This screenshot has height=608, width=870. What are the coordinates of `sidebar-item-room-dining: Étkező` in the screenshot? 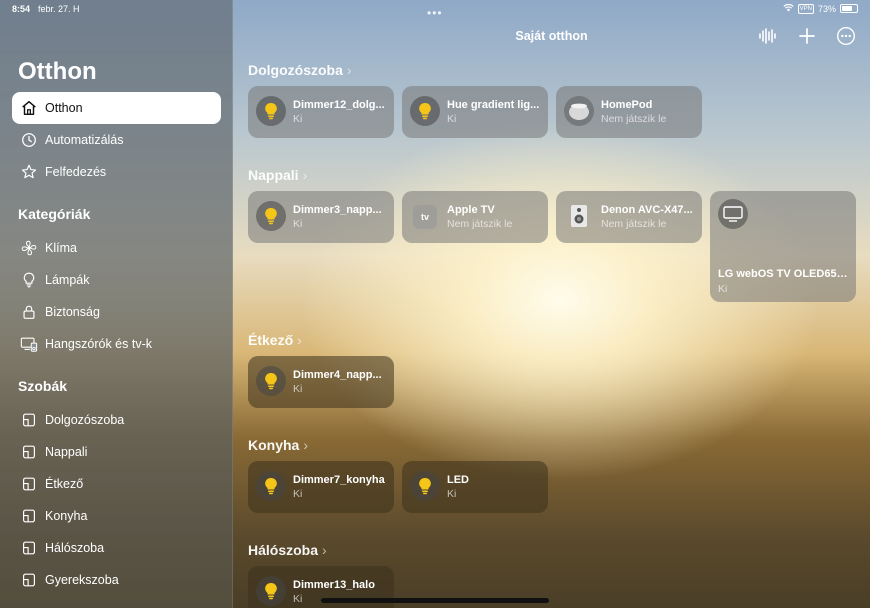 It's located at (116, 484).